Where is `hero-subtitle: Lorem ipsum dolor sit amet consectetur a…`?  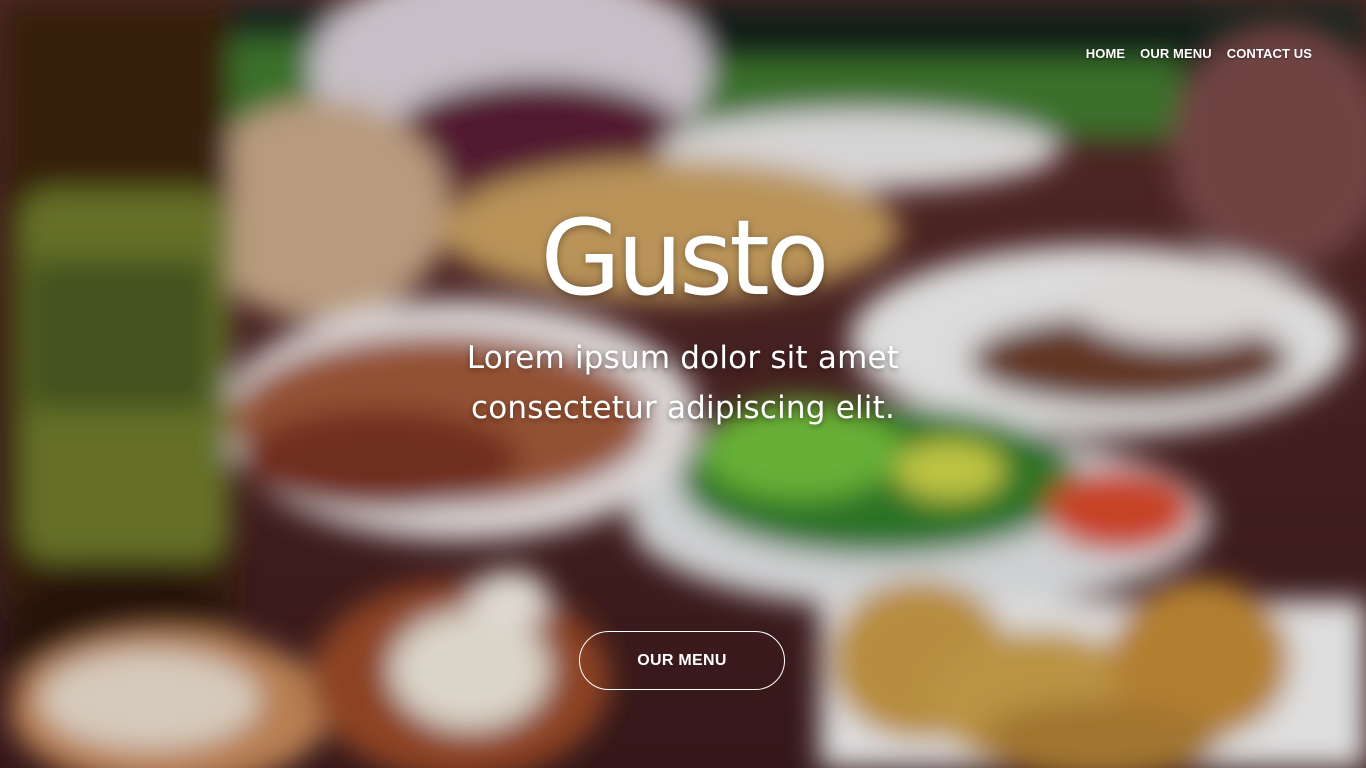
hero-subtitle: Lorem ipsum dolor sit amet consectetur a… is located at coordinates (683, 383).